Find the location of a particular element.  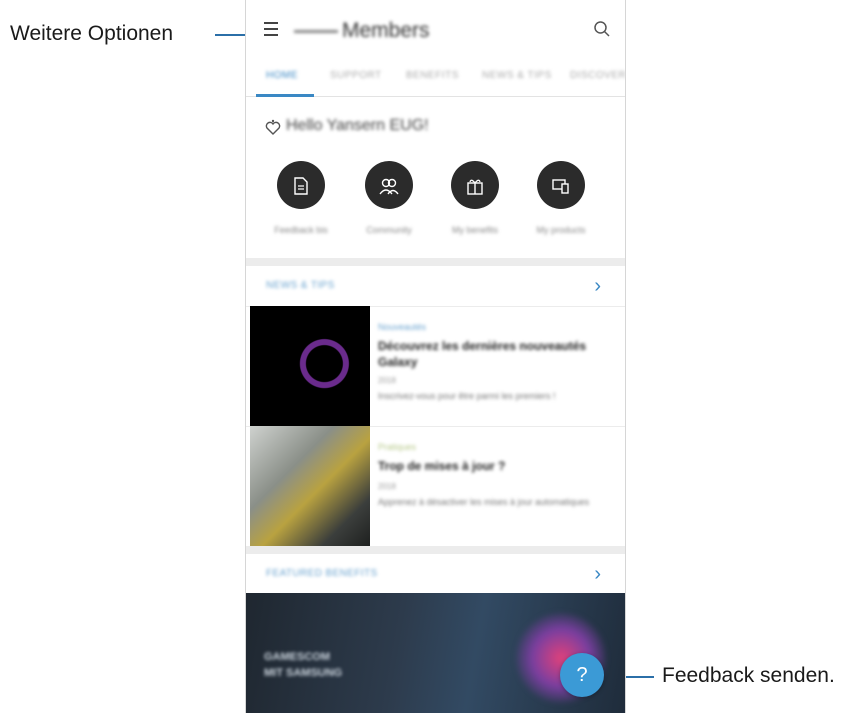

tab-home: HOME is located at coordinates (282, 75).